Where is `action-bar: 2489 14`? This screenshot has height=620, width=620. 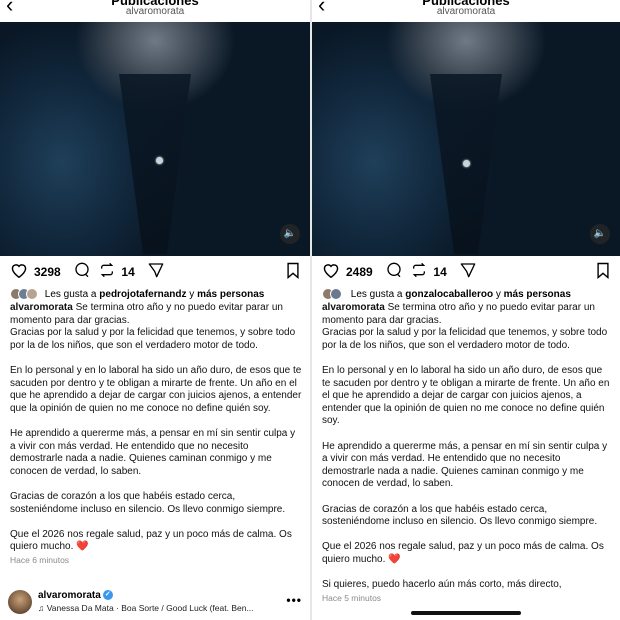
action-bar: 2489 14 is located at coordinates (466, 271).